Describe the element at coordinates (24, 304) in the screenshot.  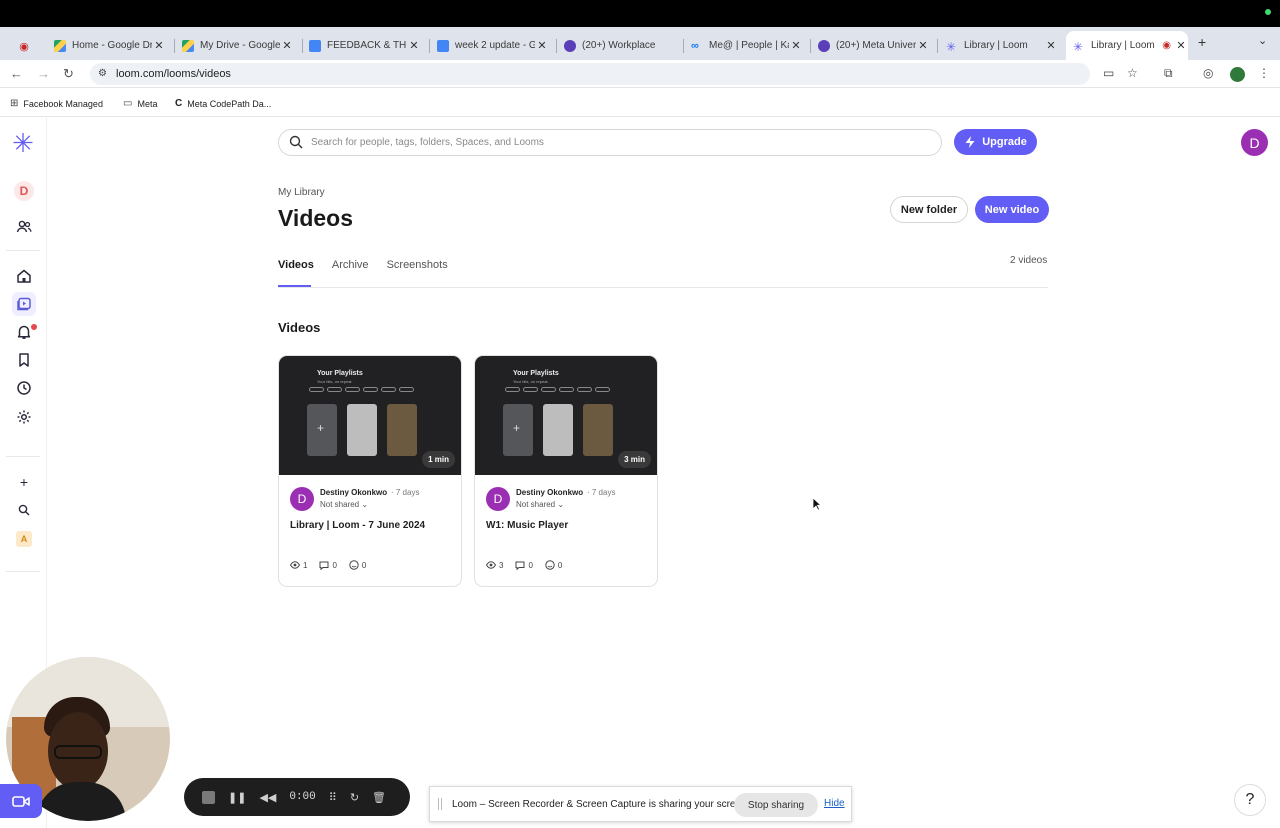
I see `sidebar-item-library` at that location.